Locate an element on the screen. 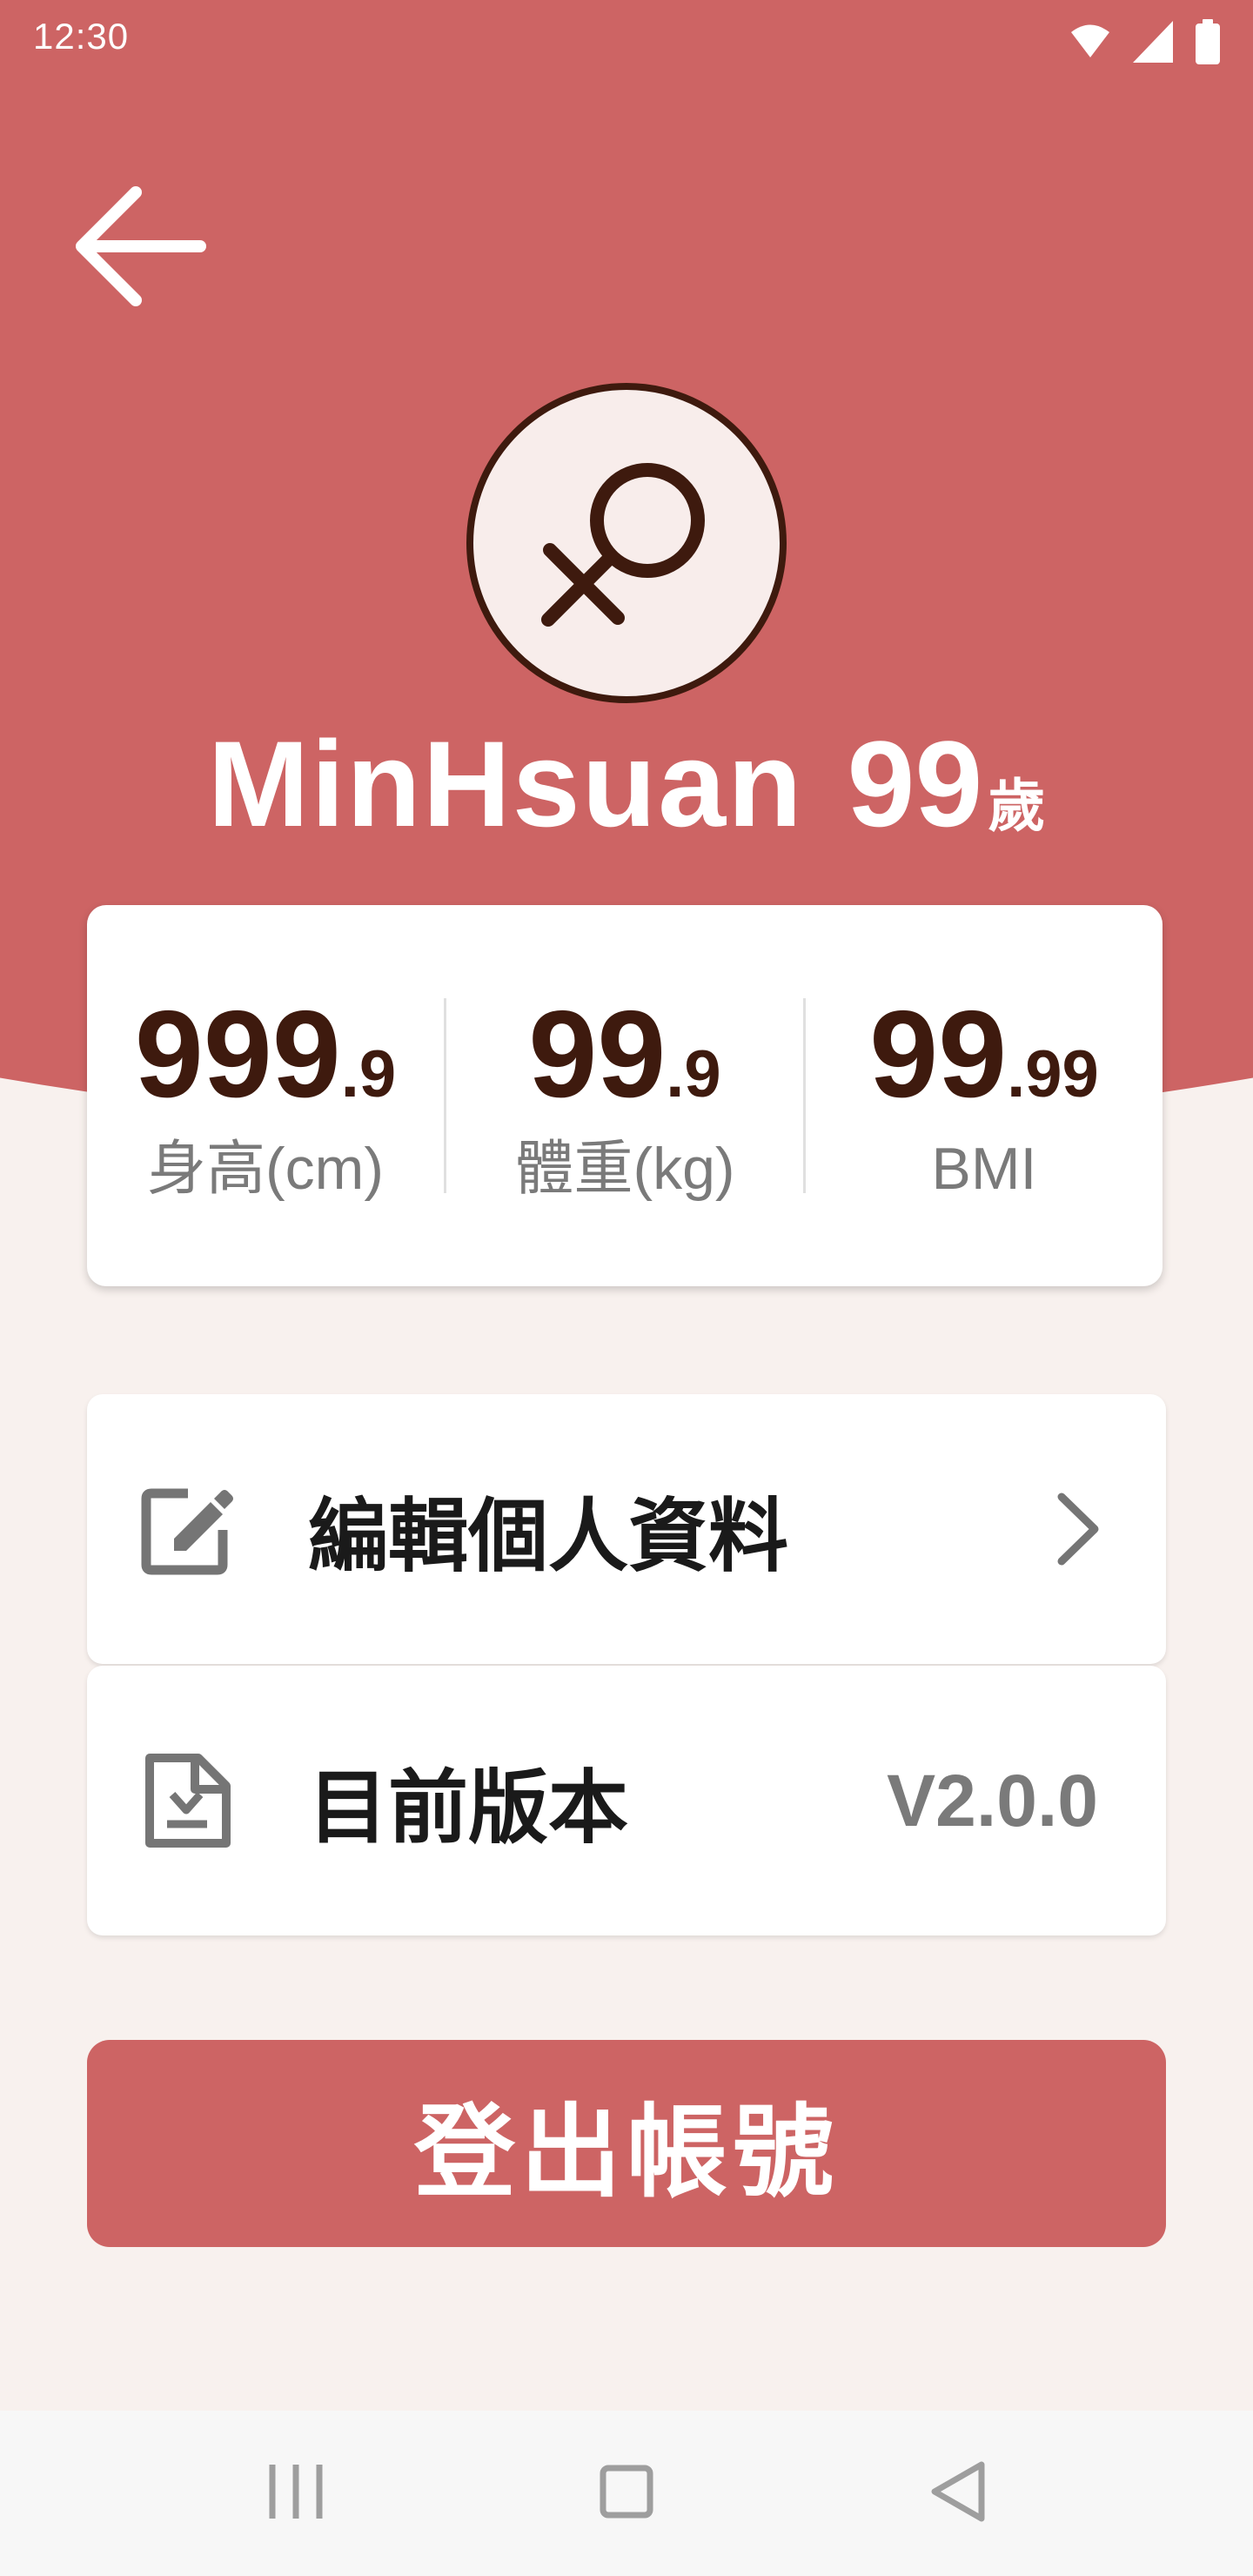  chevron-right-icon is located at coordinates (1079, 1529).